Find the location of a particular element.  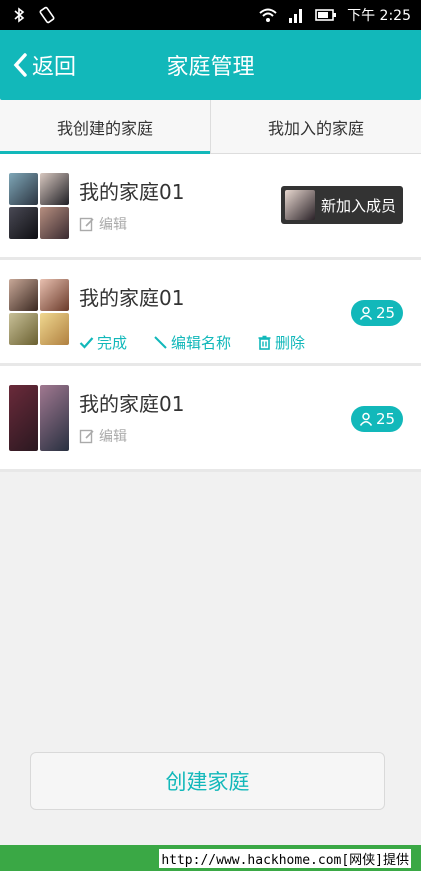

family-item: 我的家庭01 编辑 新加入成员 is located at coordinates (210, 207).